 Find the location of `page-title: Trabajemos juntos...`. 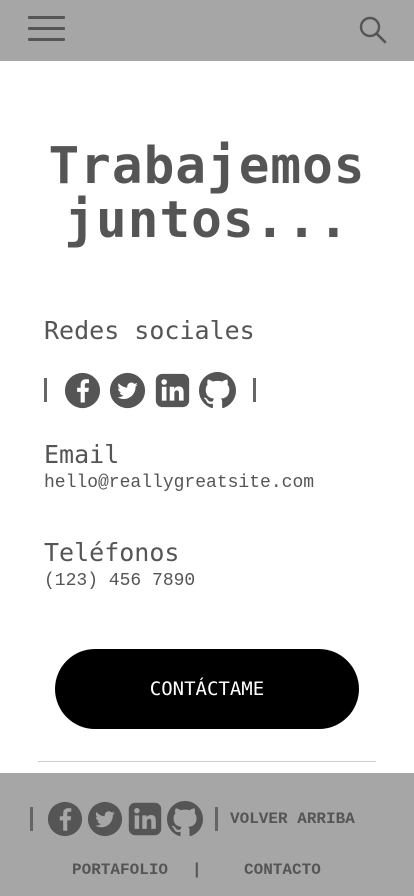

page-title: Trabajemos juntos... is located at coordinates (207, 194).